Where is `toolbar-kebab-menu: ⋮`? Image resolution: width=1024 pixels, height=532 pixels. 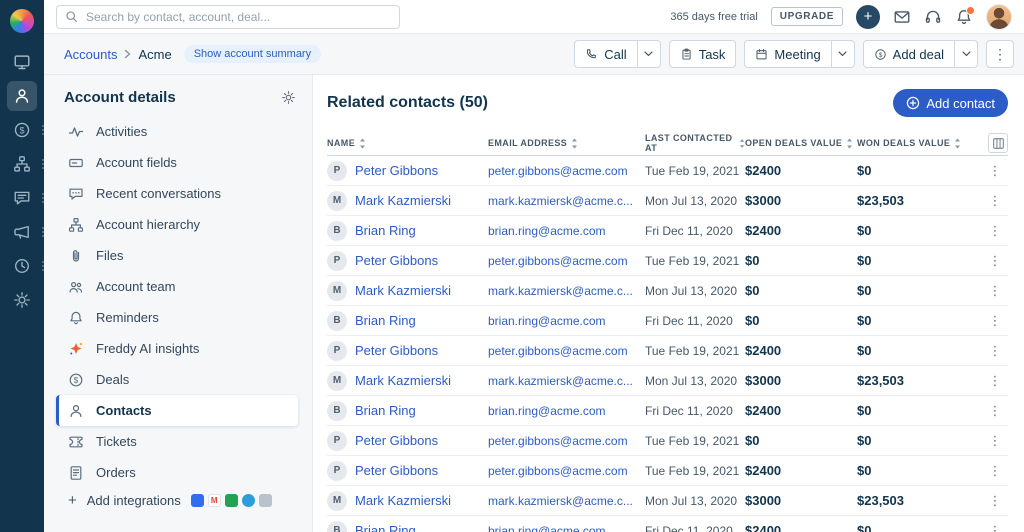 toolbar-kebab-menu: ⋮ is located at coordinates (1000, 54).